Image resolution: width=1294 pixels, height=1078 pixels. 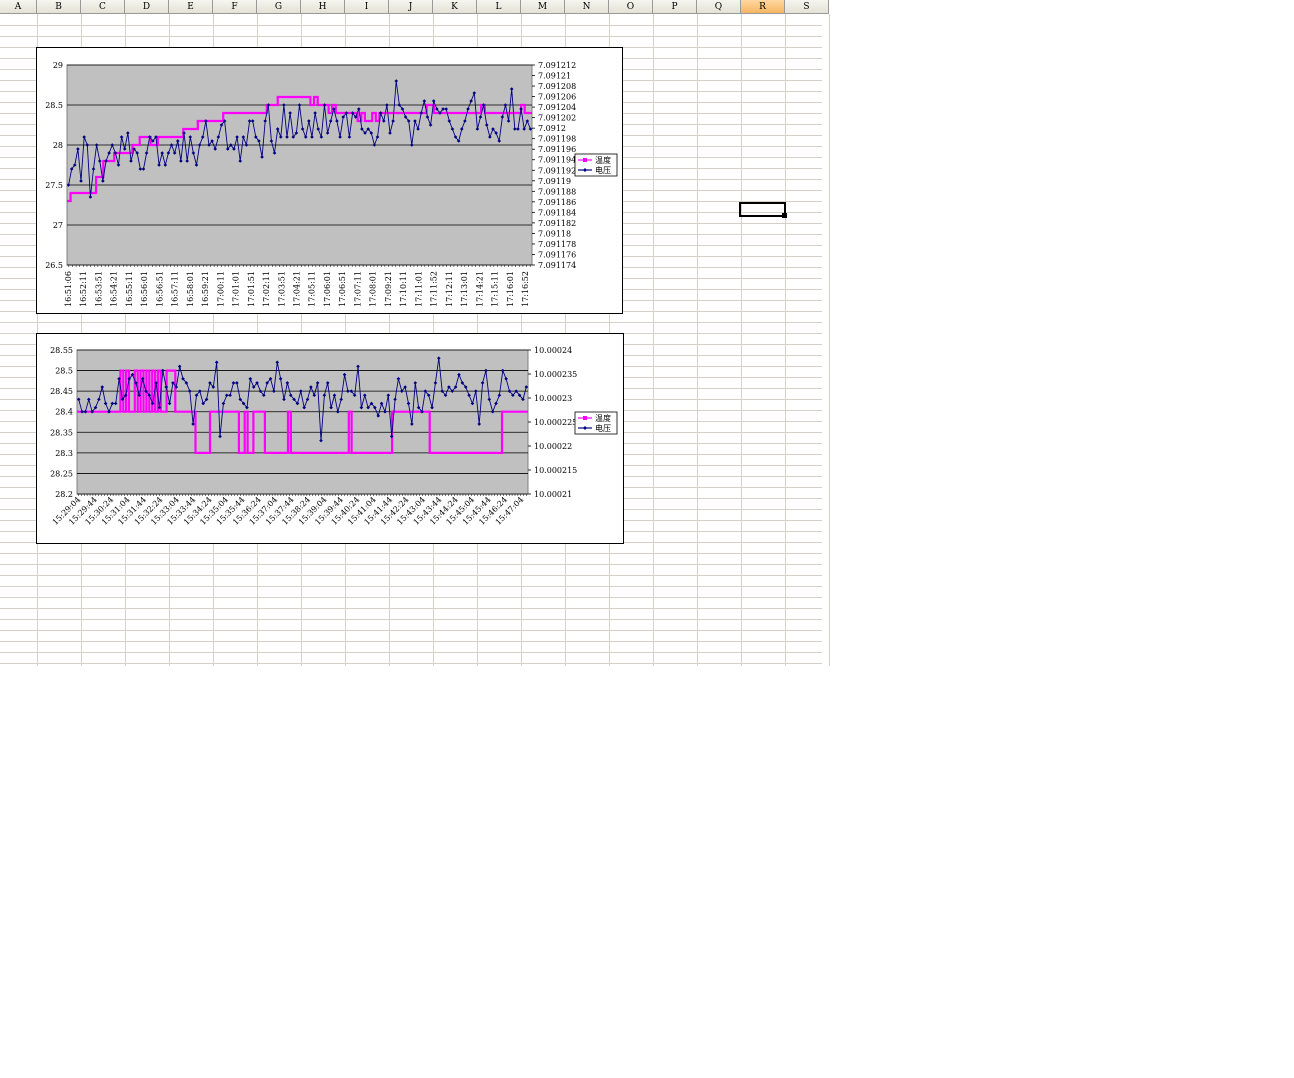 What do you see at coordinates (479, 289) in the screenshot?
I see `x-tick-label: 17:14:21` at bounding box center [479, 289].